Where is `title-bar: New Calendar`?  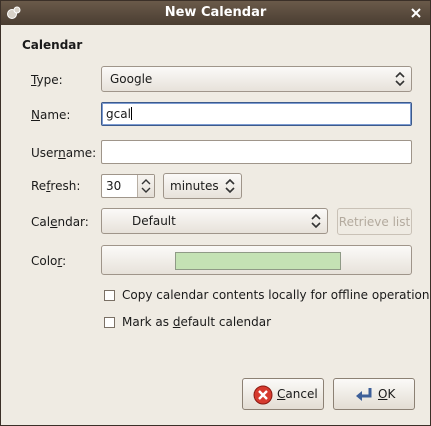
title-bar: New Calendar is located at coordinates (215, 13).